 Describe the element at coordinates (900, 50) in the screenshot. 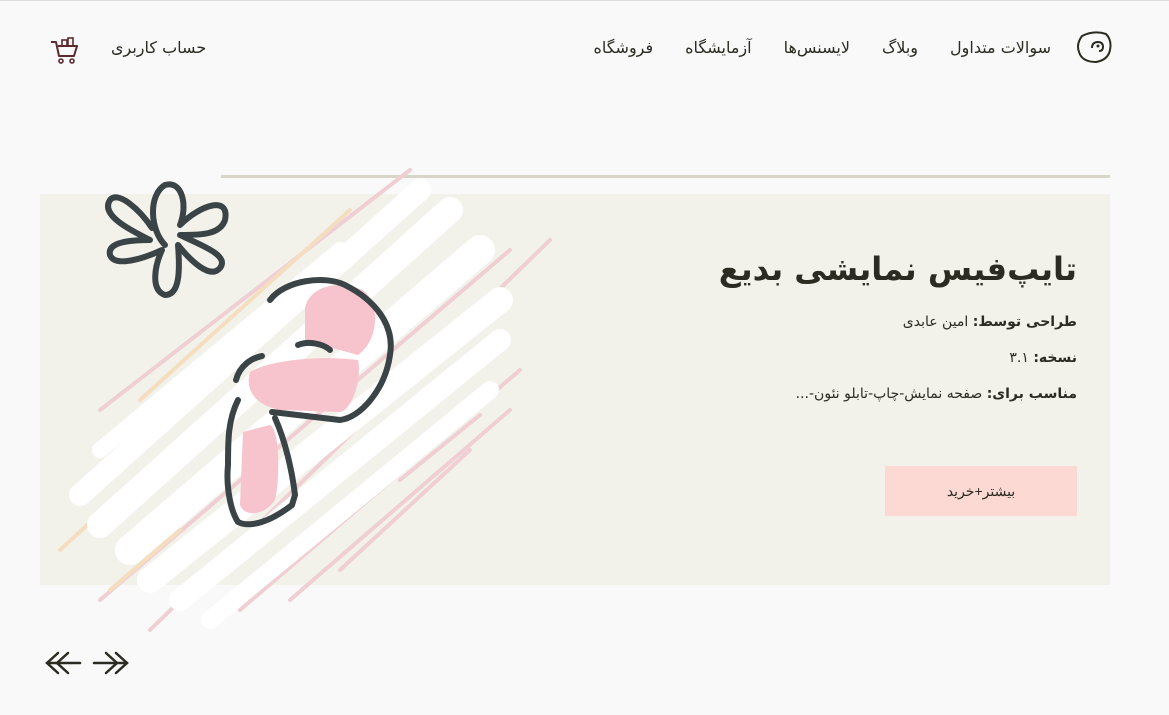

I see `nav-item-blog: وبلاگ` at that location.